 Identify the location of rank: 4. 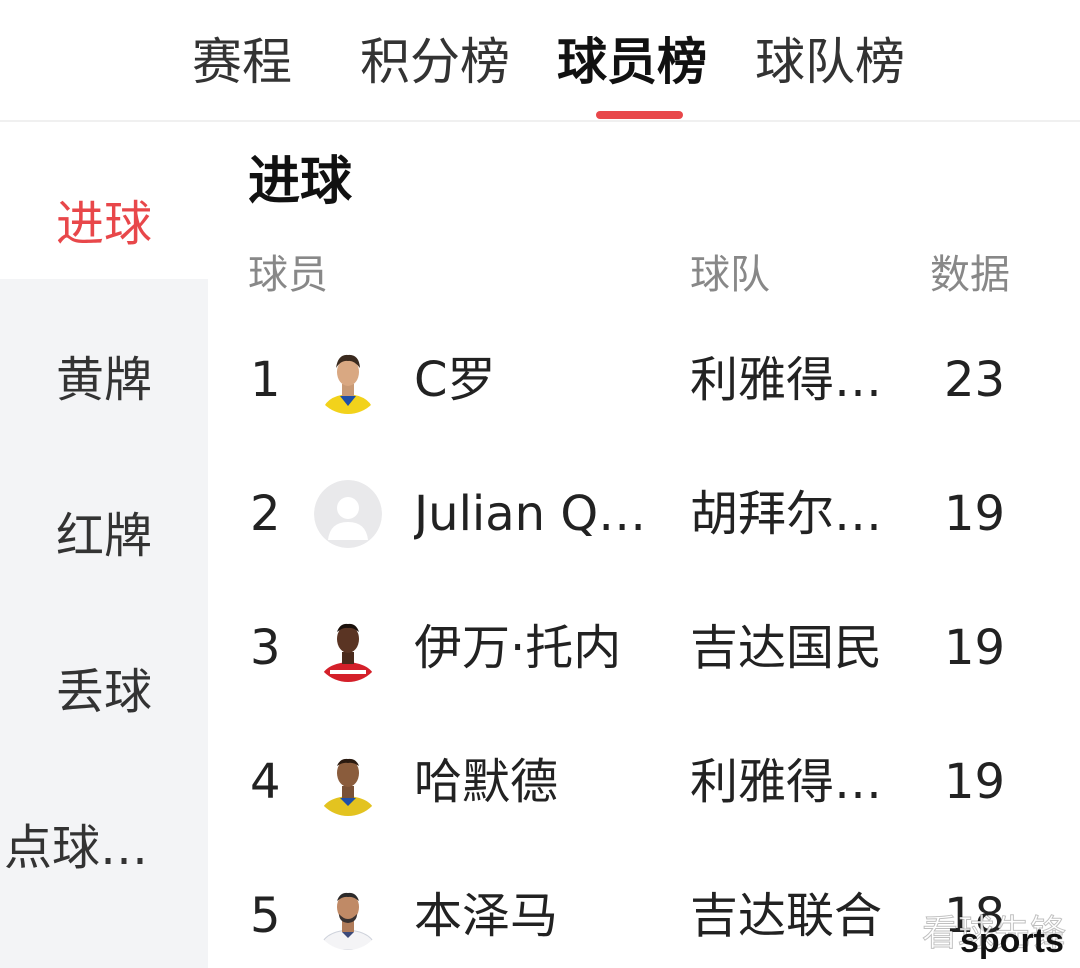
(265, 782).